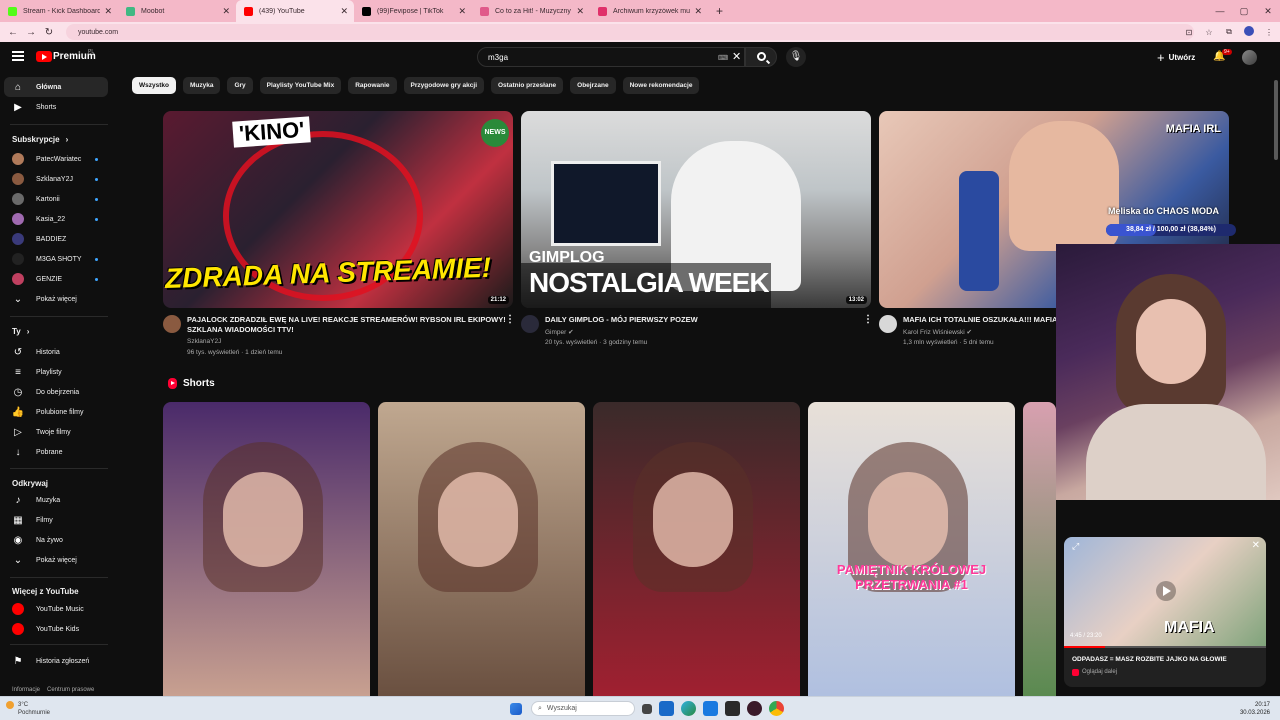 The height and width of the screenshot is (720, 1280). I want to click on youtube-logo-icon, so click(44, 56).